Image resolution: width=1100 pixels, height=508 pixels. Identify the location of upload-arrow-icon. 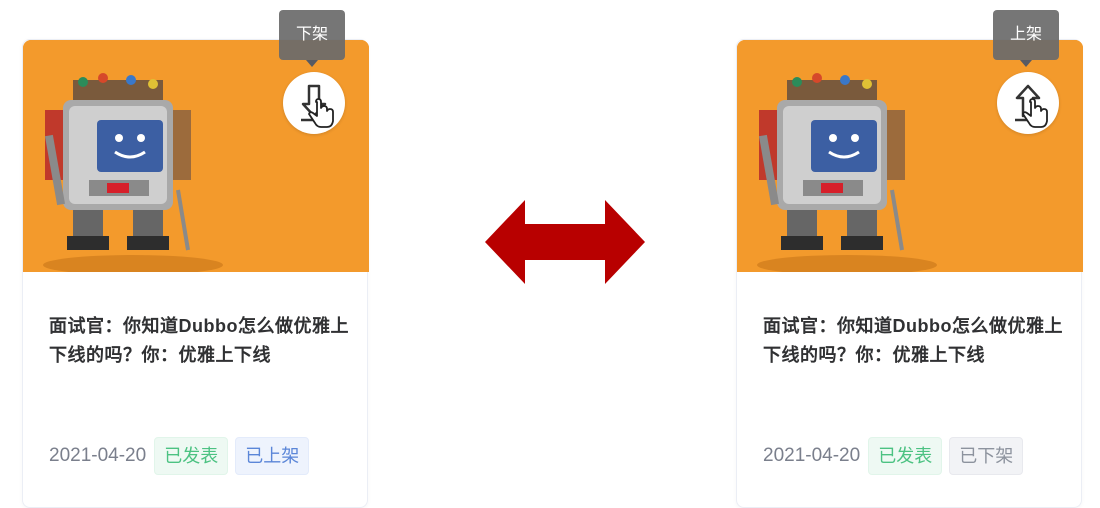
(1031, 106).